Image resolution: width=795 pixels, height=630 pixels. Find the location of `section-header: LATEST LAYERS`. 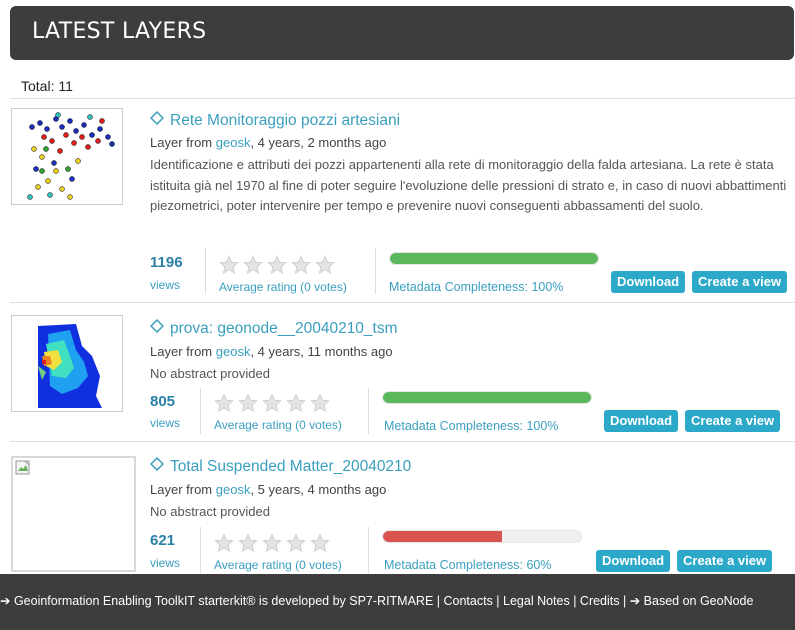

section-header: LATEST LAYERS is located at coordinates (402, 33).